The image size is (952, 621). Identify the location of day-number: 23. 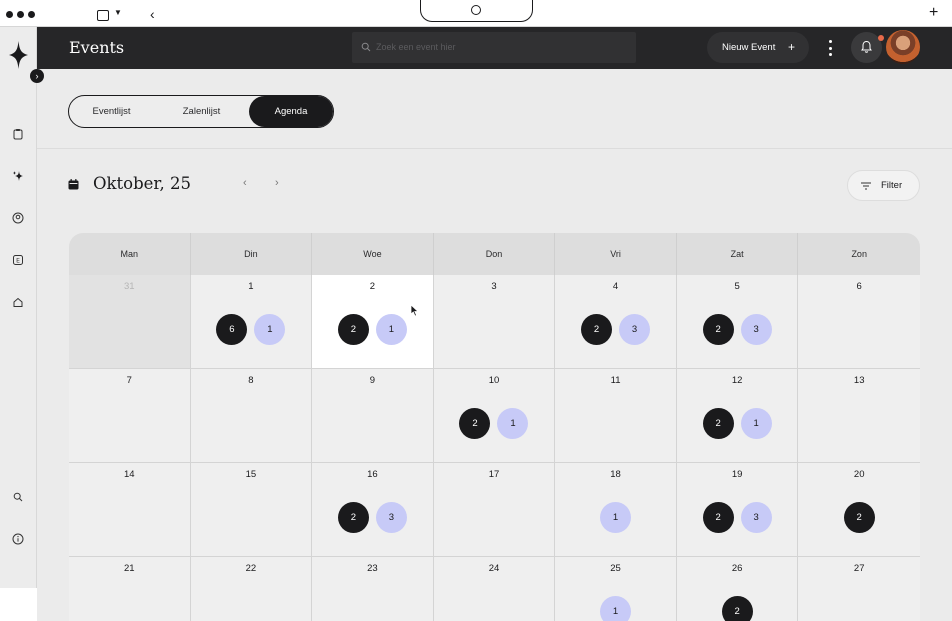
(372, 568).